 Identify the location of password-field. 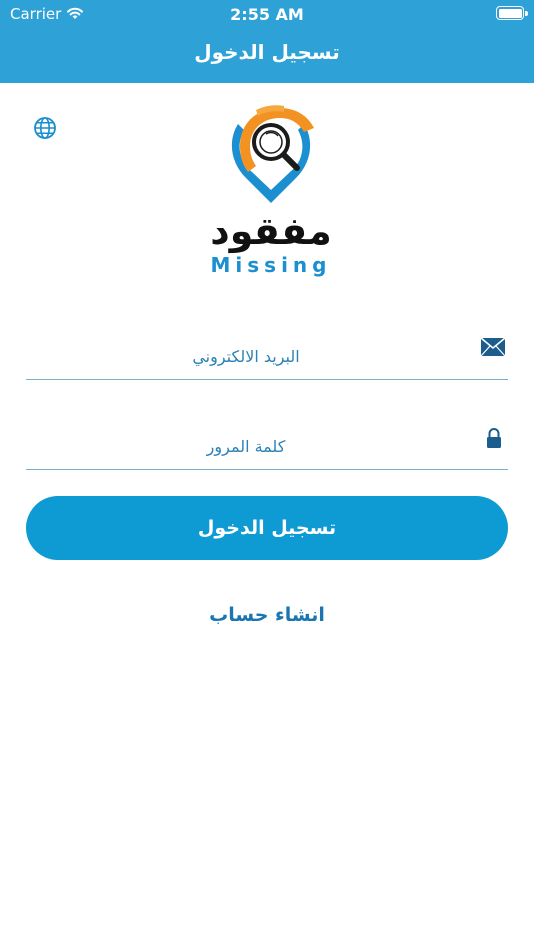
(267, 447).